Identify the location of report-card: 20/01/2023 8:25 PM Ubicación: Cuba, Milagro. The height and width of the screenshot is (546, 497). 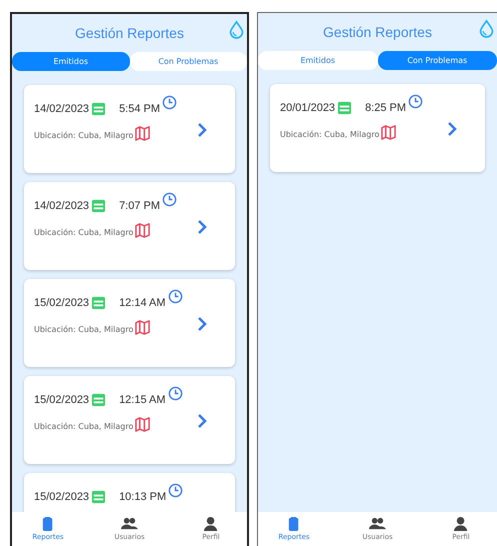
(377, 128).